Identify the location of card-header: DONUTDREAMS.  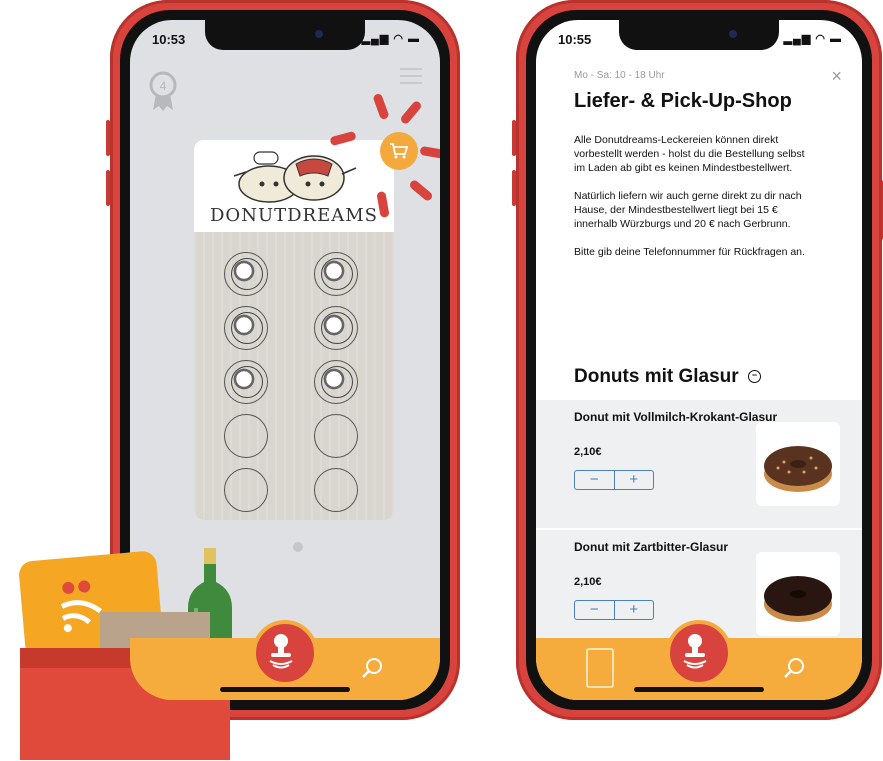
(294, 186).